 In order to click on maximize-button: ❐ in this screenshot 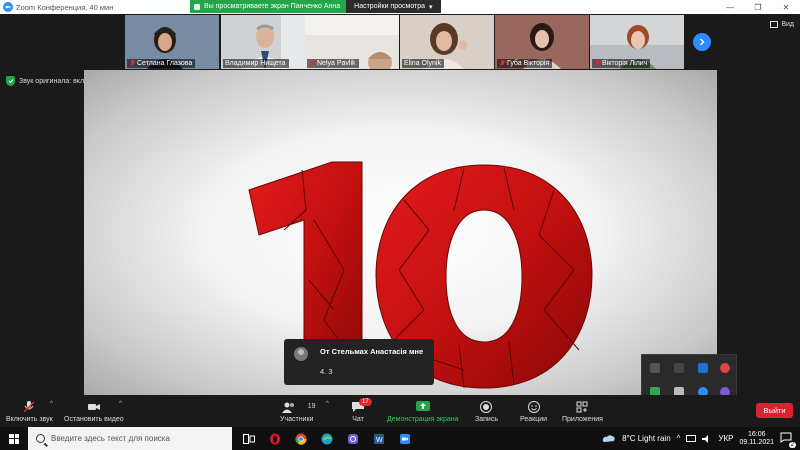, I will do `click(758, 7)`.